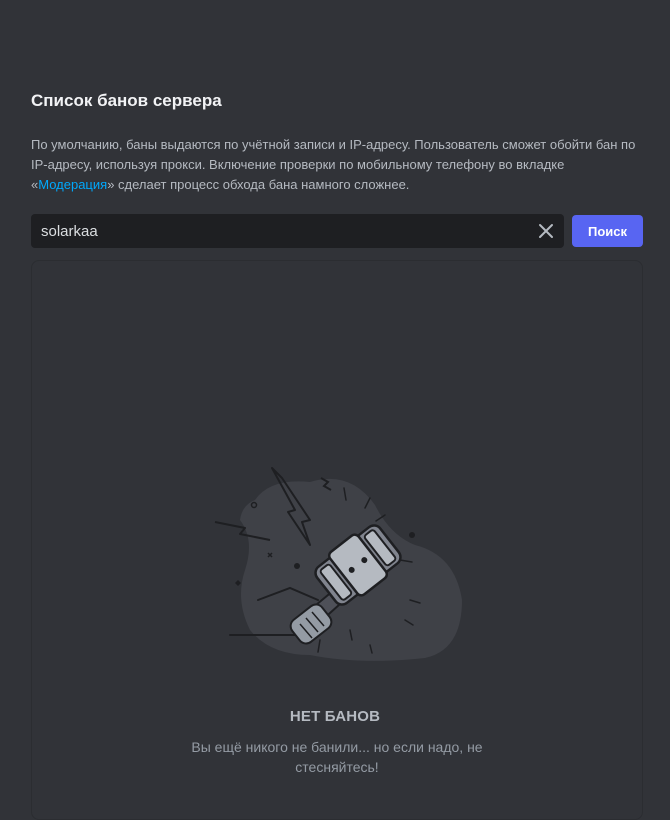 The image size is (670, 820). I want to click on moderation-link: Модерация, so click(72, 184).